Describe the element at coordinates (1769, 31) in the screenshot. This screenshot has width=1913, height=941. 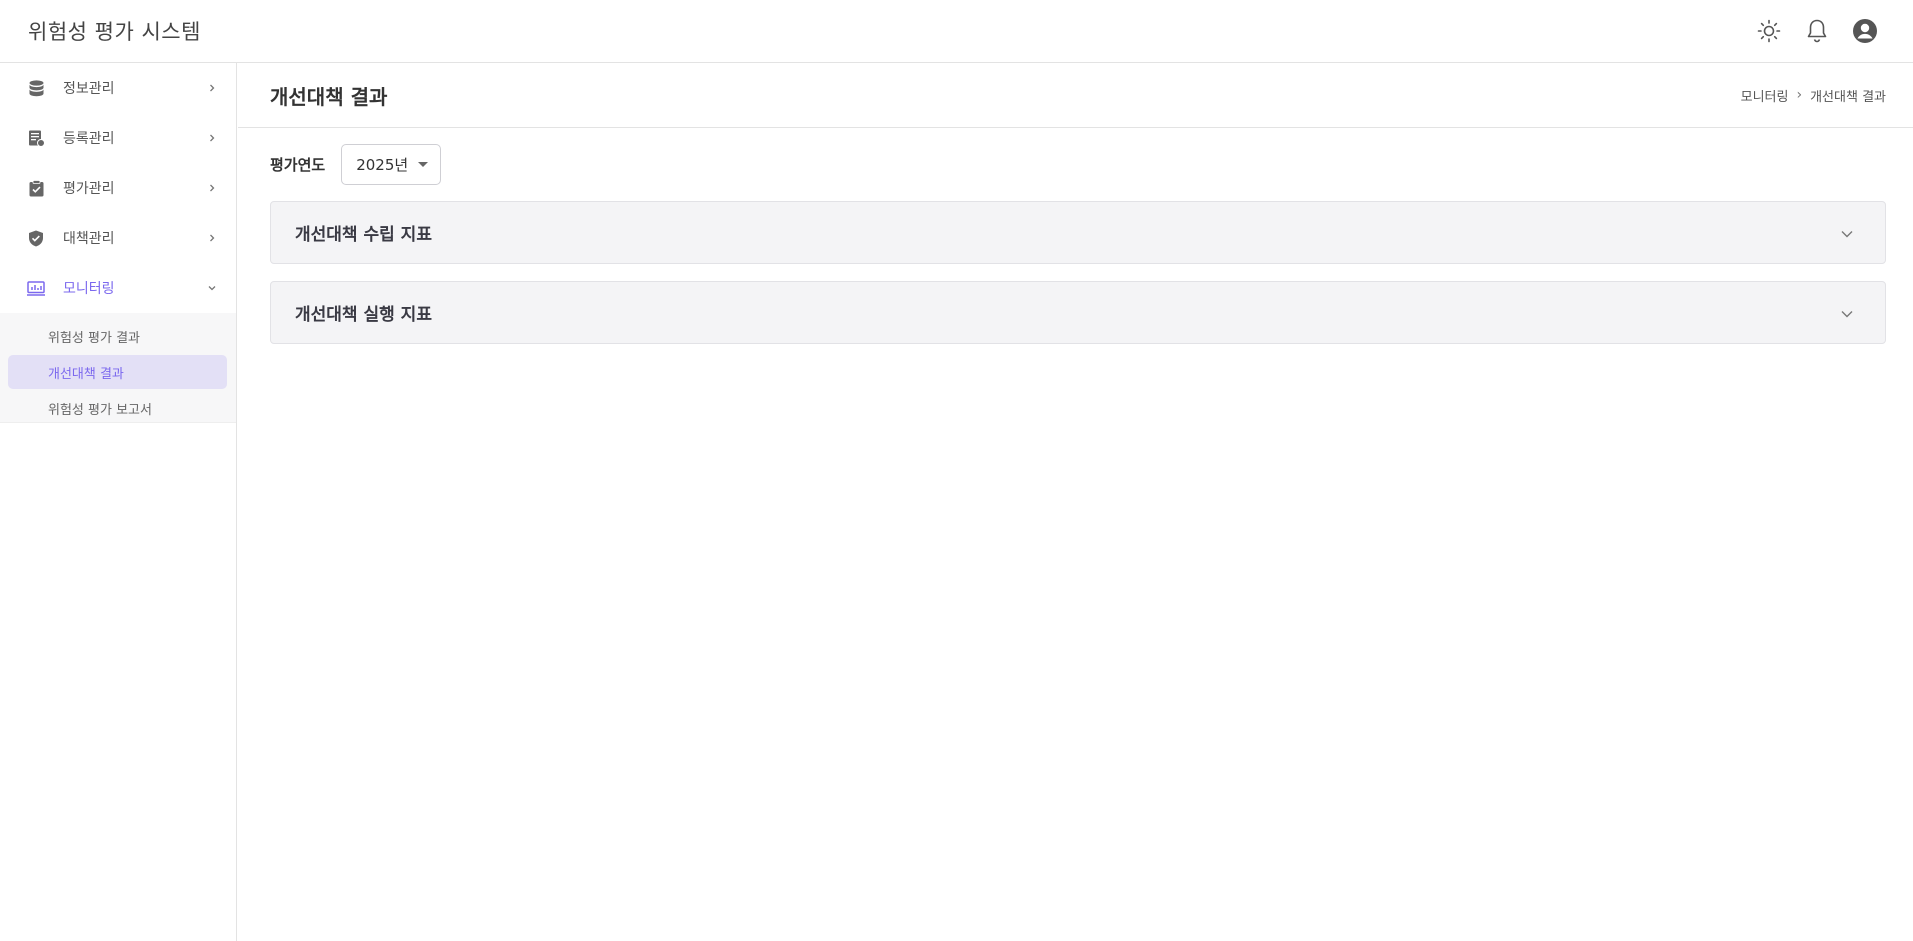
I see `sun-icon` at that location.